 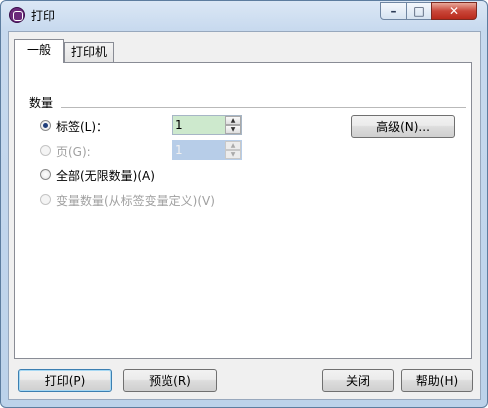 I want to click on pages-spin-up-button: ▲, so click(x=233, y=145).